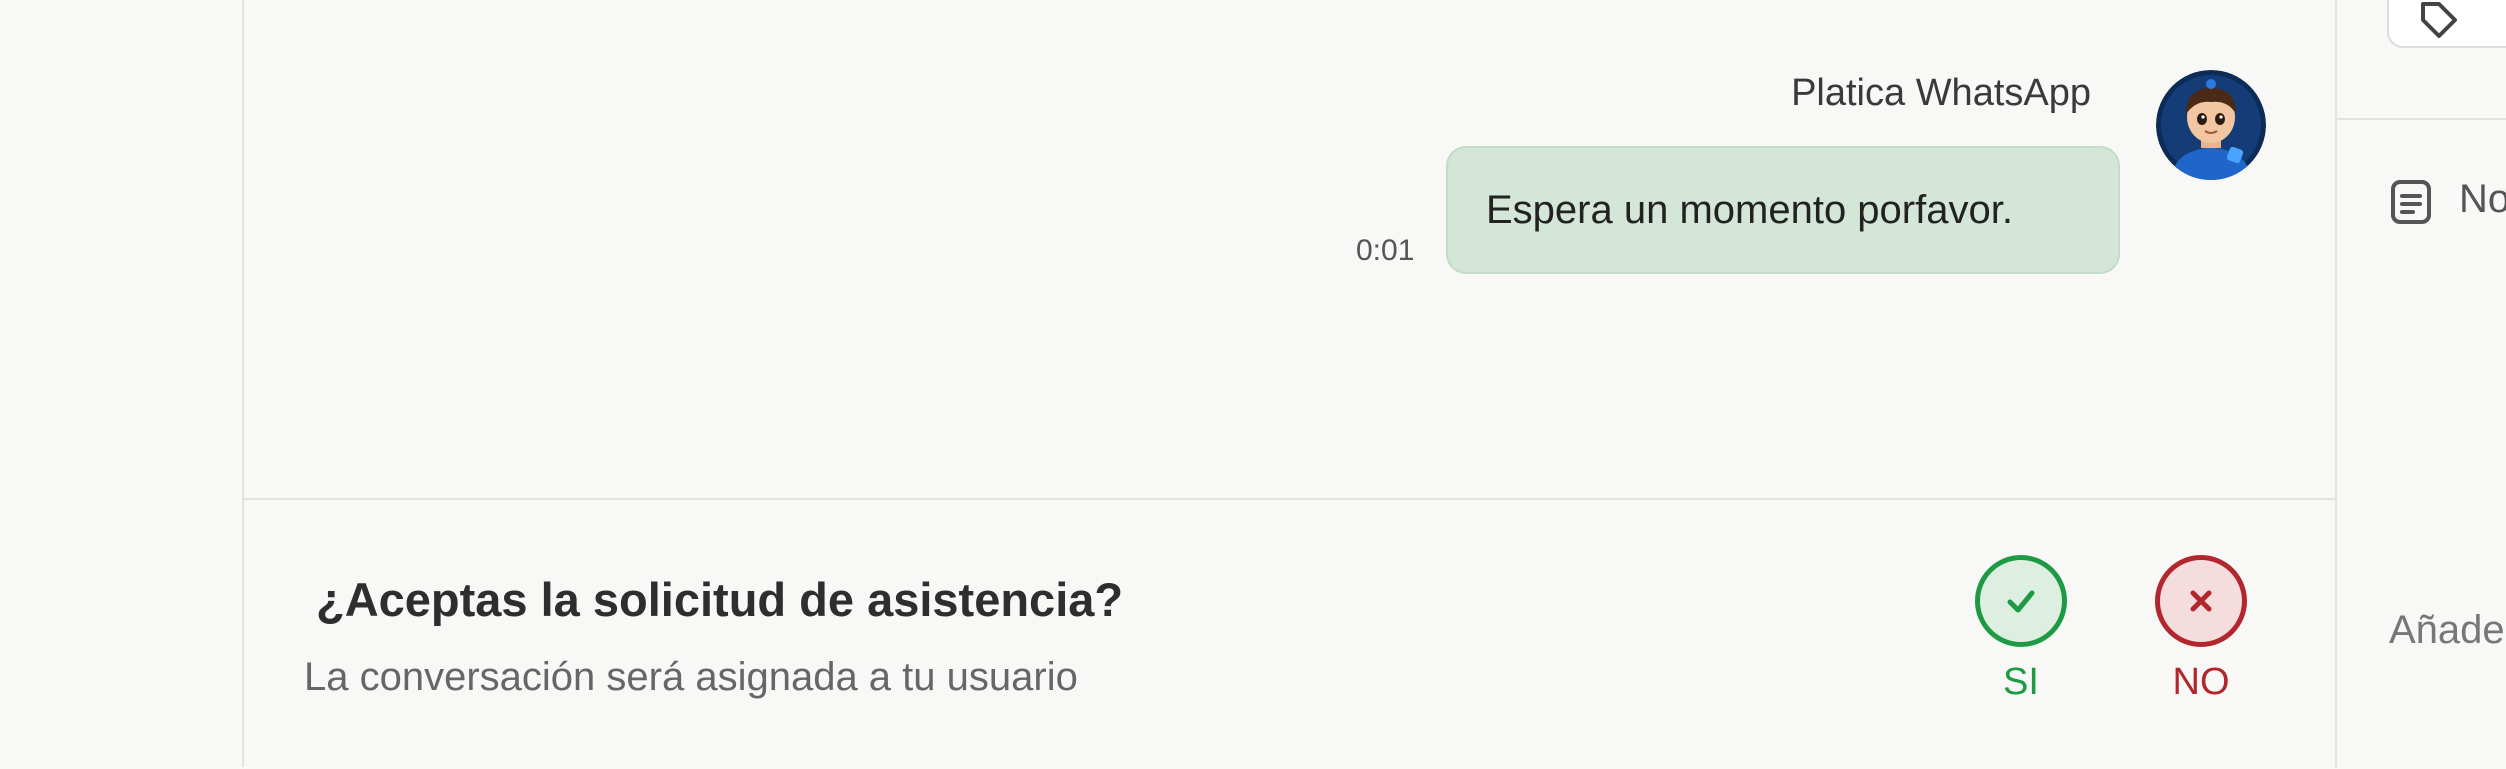 Image resolution: width=2506 pixels, height=769 pixels. What do you see at coordinates (1749, 209) in the screenshot?
I see `message-text: Espera un momento porfavor.` at bounding box center [1749, 209].